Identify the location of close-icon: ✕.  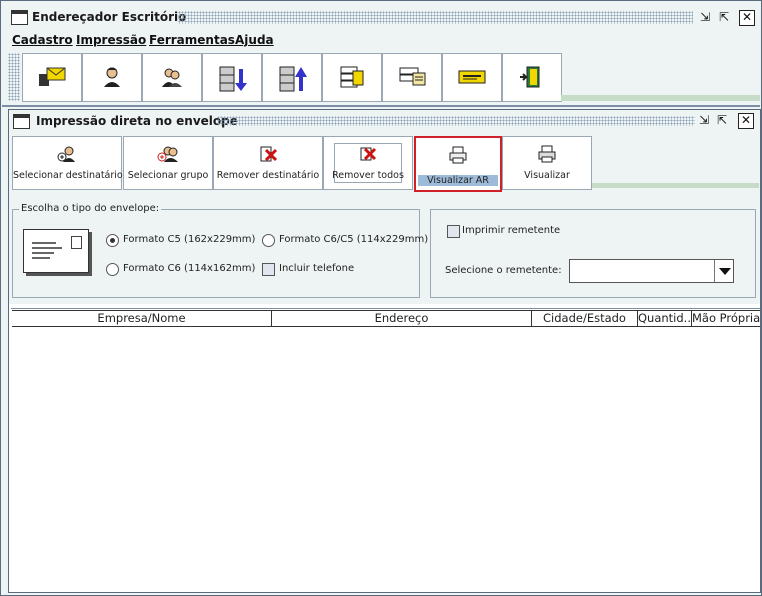
(747, 18).